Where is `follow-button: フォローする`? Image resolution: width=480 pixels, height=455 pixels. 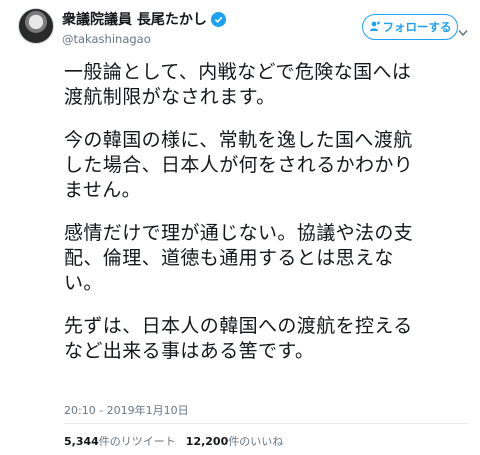 follow-button: フォローする is located at coordinates (410, 27).